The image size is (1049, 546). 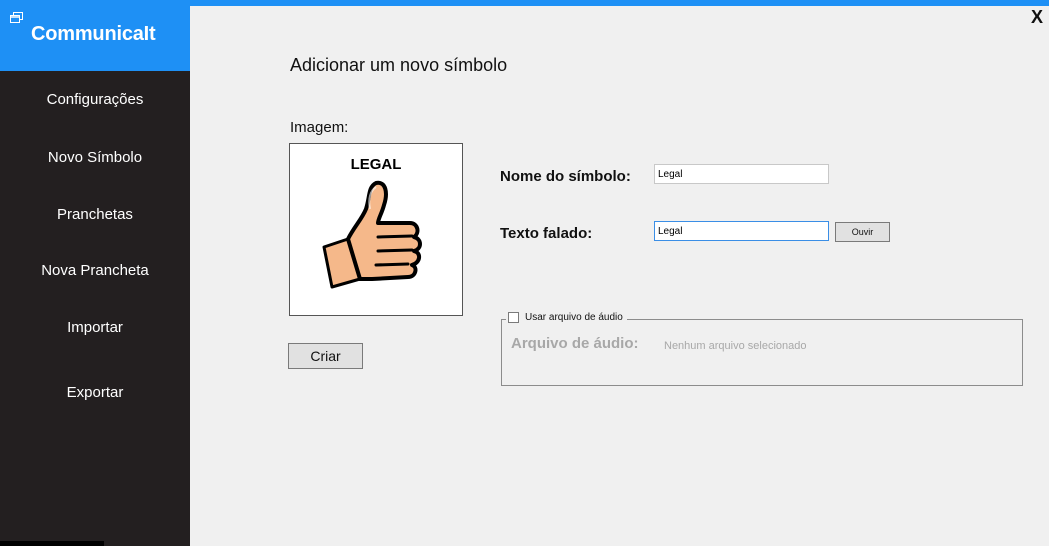 What do you see at coordinates (95, 157) in the screenshot?
I see `sidebar-item-novo-simbolo: Novo Símbolo` at bounding box center [95, 157].